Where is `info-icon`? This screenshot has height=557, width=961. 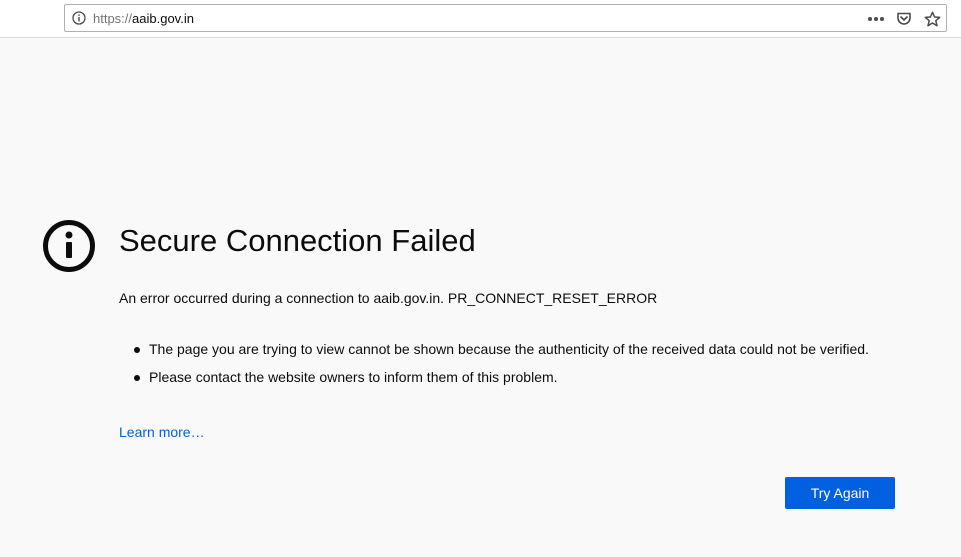
info-icon is located at coordinates (79, 18).